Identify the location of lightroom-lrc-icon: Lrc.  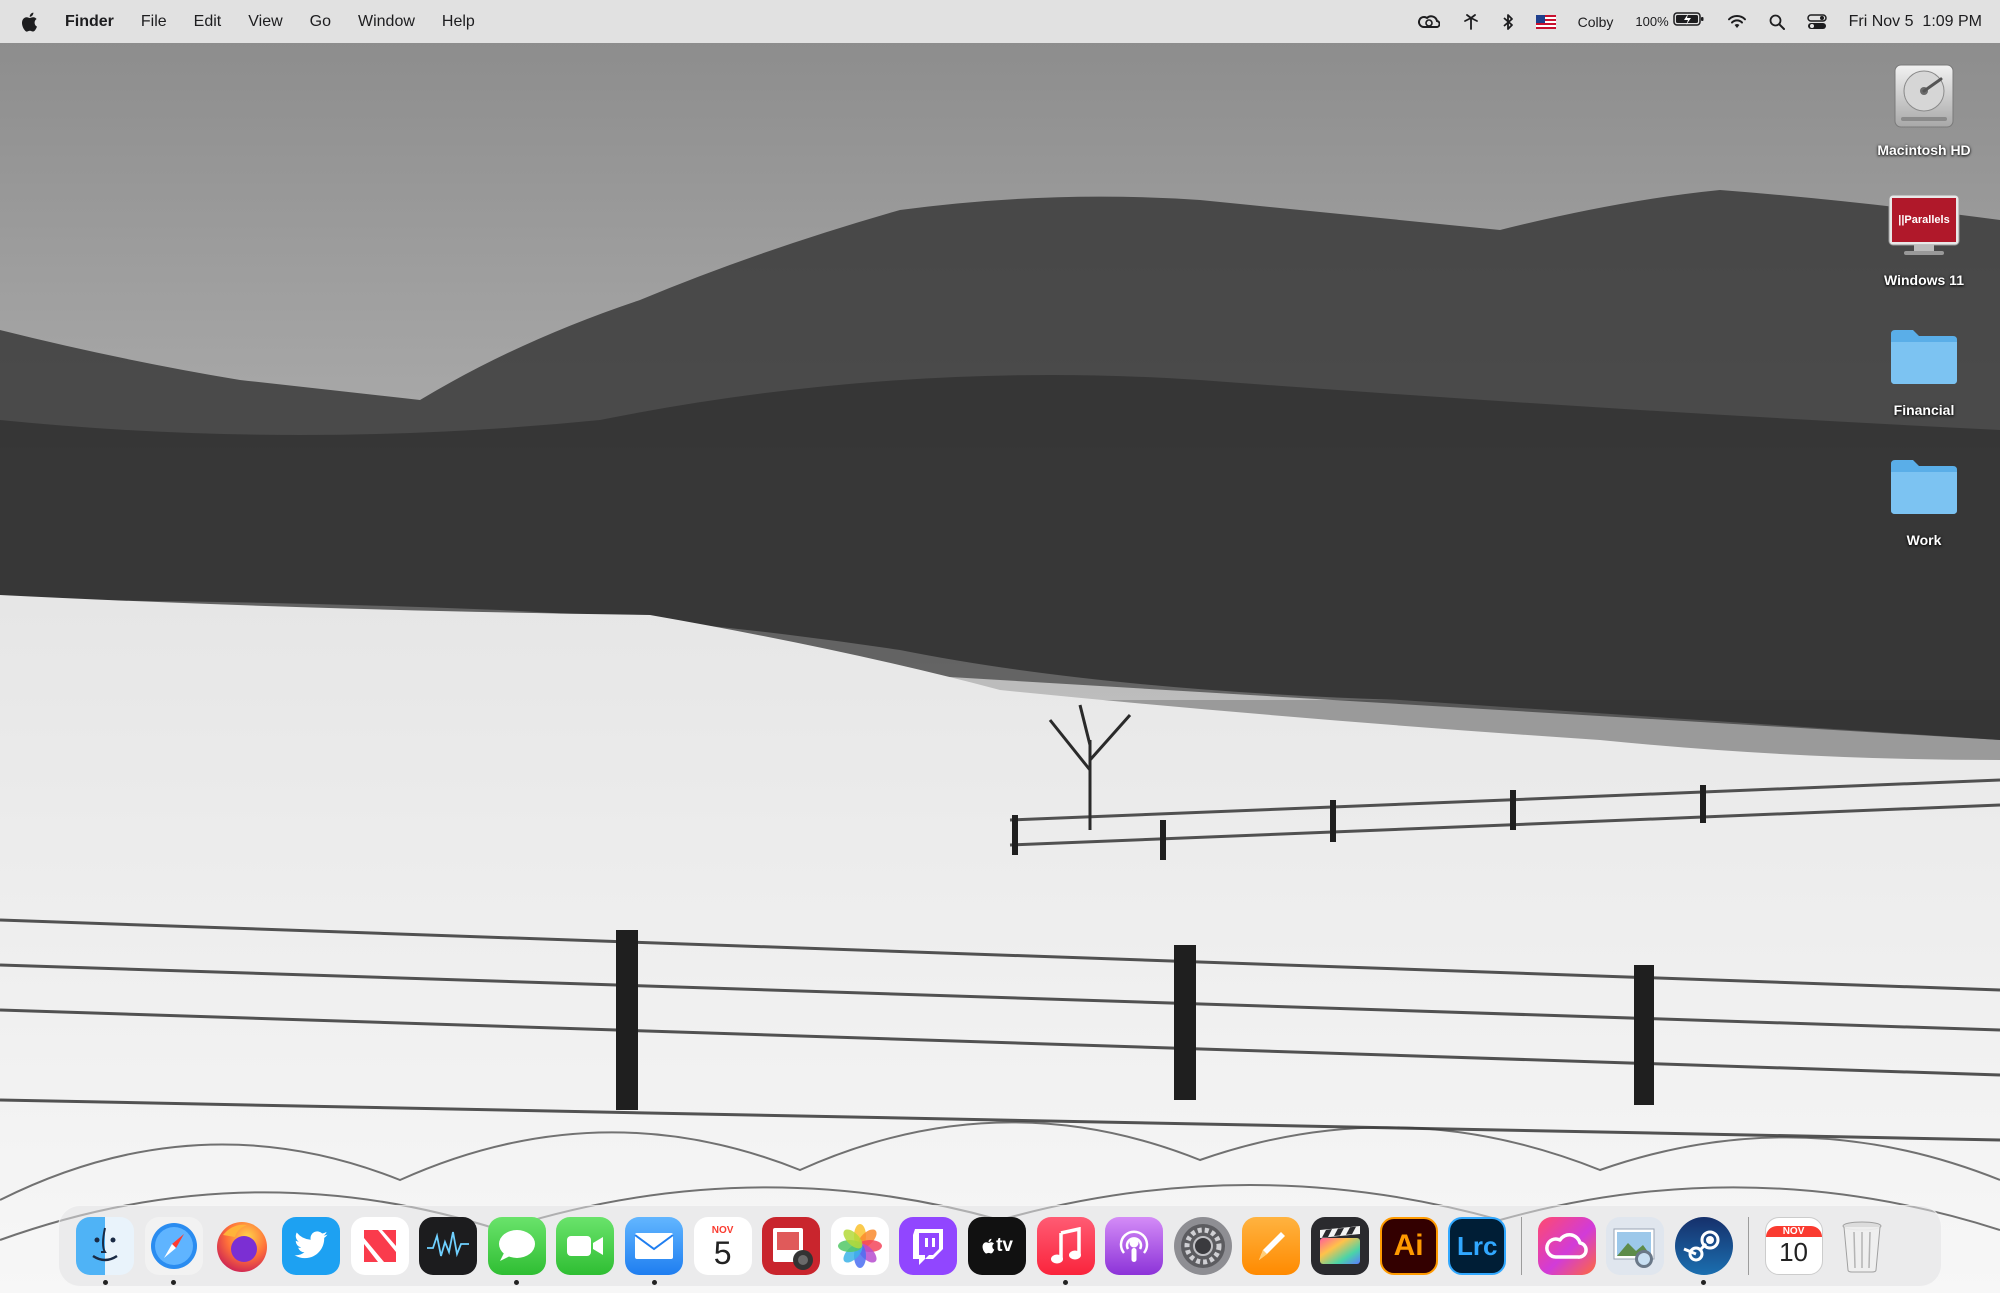
(1477, 1245).